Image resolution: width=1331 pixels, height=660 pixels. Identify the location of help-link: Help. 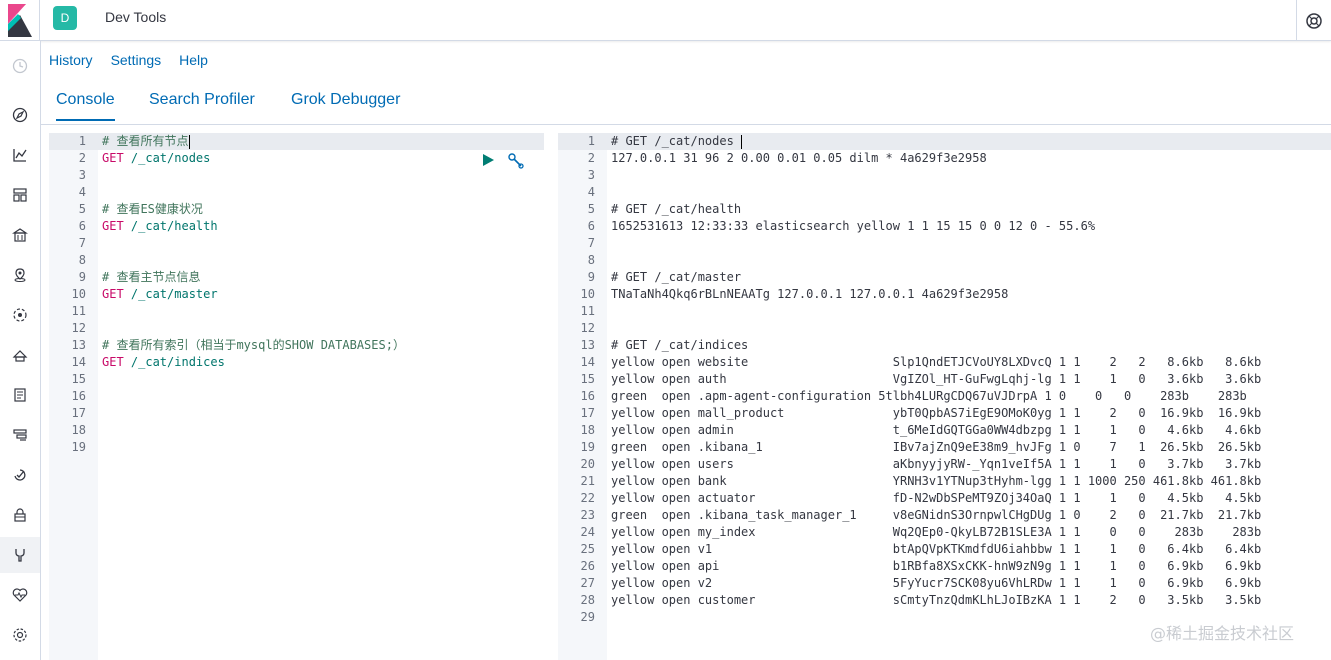
(193, 60).